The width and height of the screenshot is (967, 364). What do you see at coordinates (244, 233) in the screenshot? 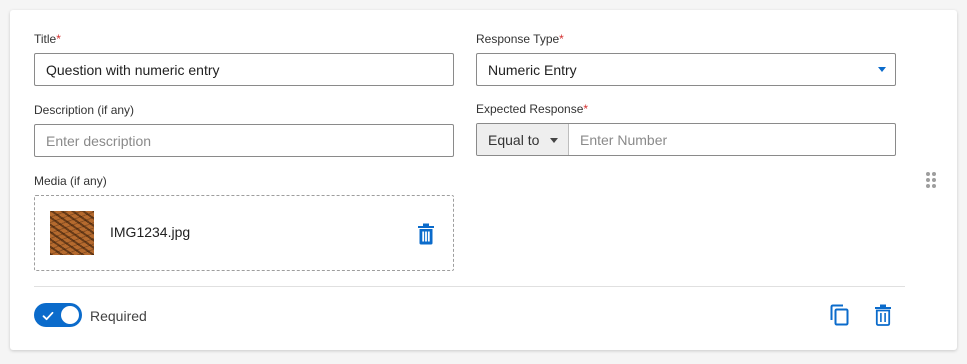
I see `media-dropzone: IMG1234.jpg` at bounding box center [244, 233].